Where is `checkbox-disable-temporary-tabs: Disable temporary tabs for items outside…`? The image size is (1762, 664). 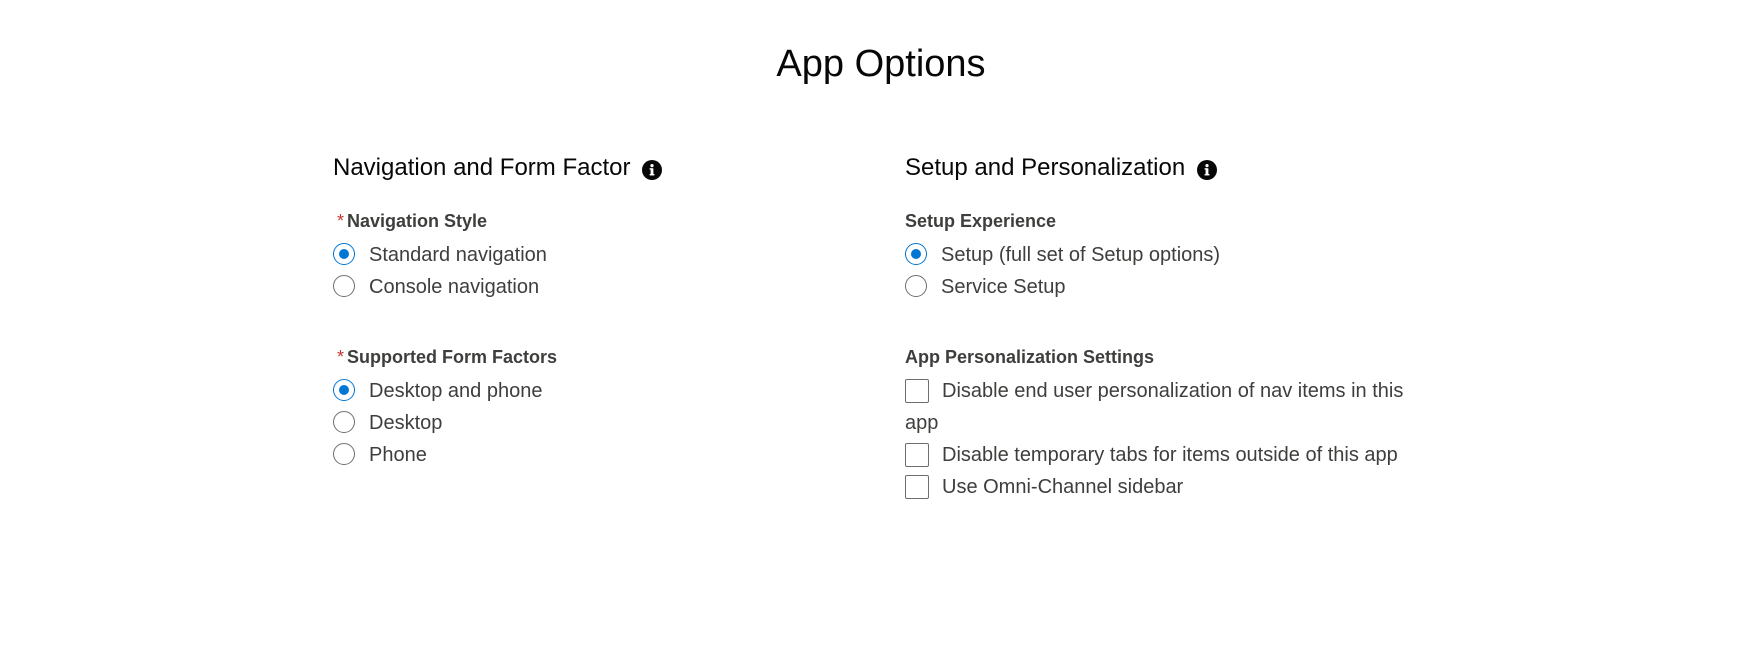
checkbox-disable-temporary-tabs: Disable temporary tabs for items outside… is located at coordinates (1151, 455).